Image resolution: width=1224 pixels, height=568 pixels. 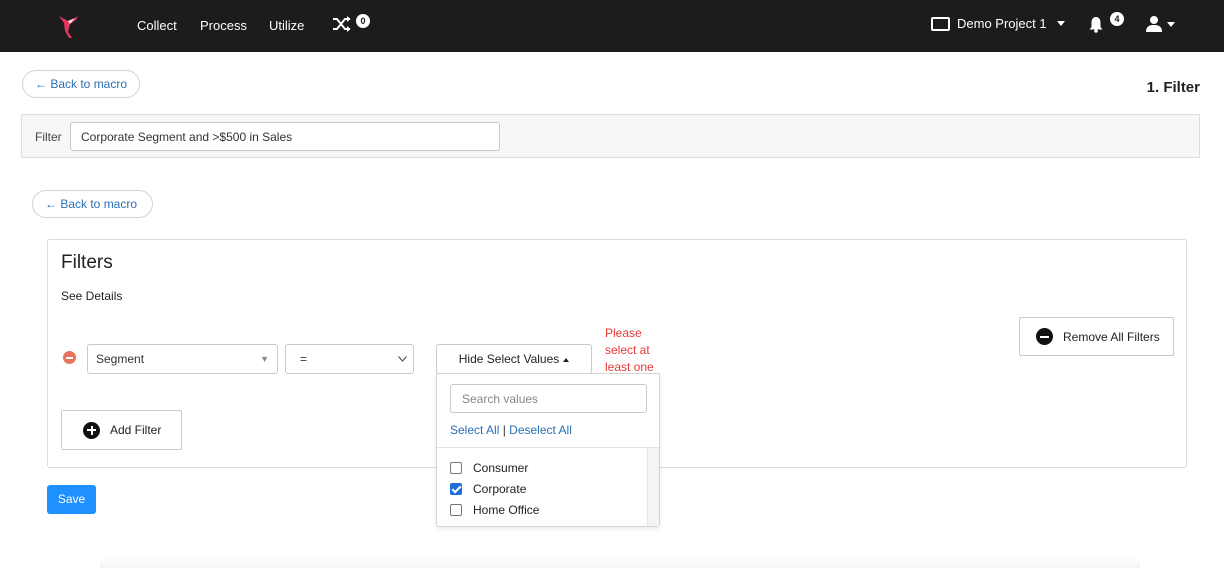 What do you see at coordinates (120, 359) in the screenshot?
I see `field-select-value: Segment` at bounding box center [120, 359].